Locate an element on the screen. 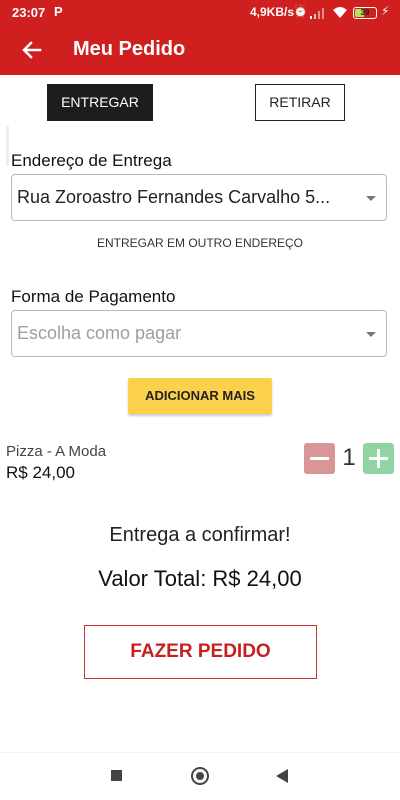  place-order-button: FAZER PEDIDO is located at coordinates (200, 652).